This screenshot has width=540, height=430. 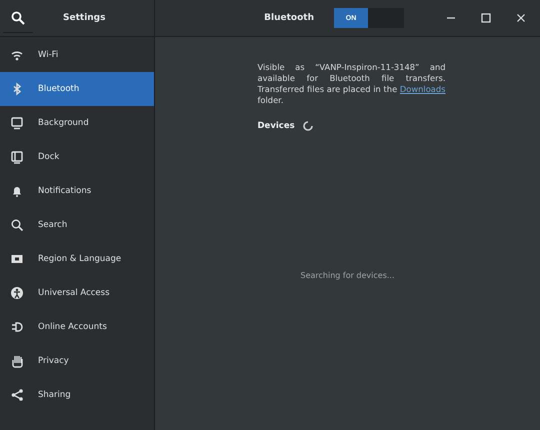 What do you see at coordinates (77, 259) in the screenshot?
I see `sidebar-item: Region & Language` at bounding box center [77, 259].